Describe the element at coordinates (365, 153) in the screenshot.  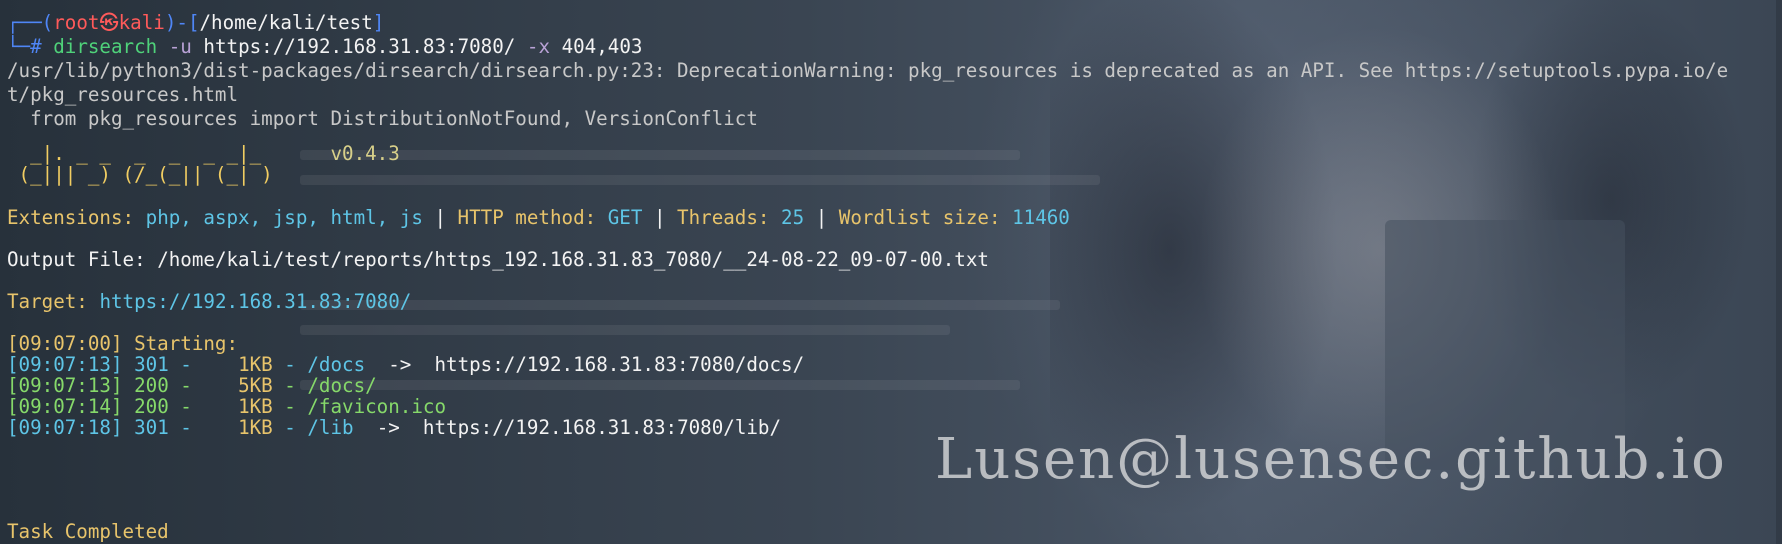
I see `version-label: v0.4.3` at that location.